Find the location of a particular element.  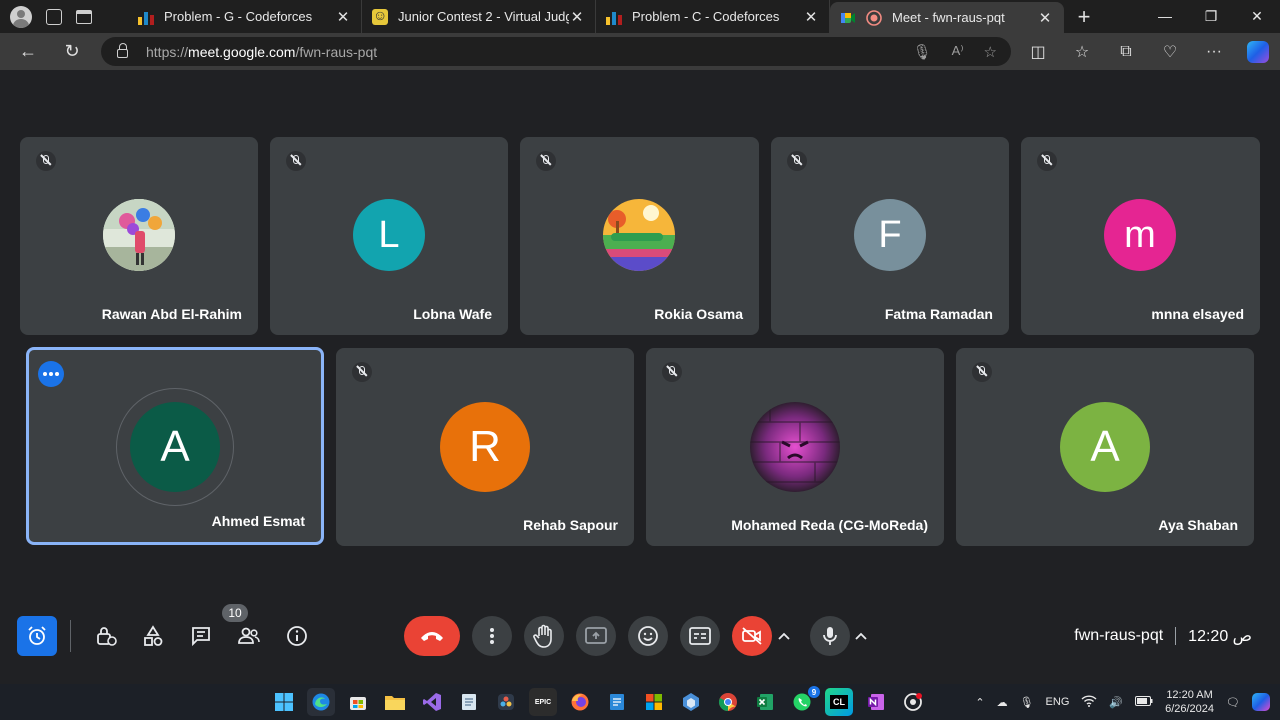

participant-tile: L Lobna Wafe is located at coordinates (389, 236).